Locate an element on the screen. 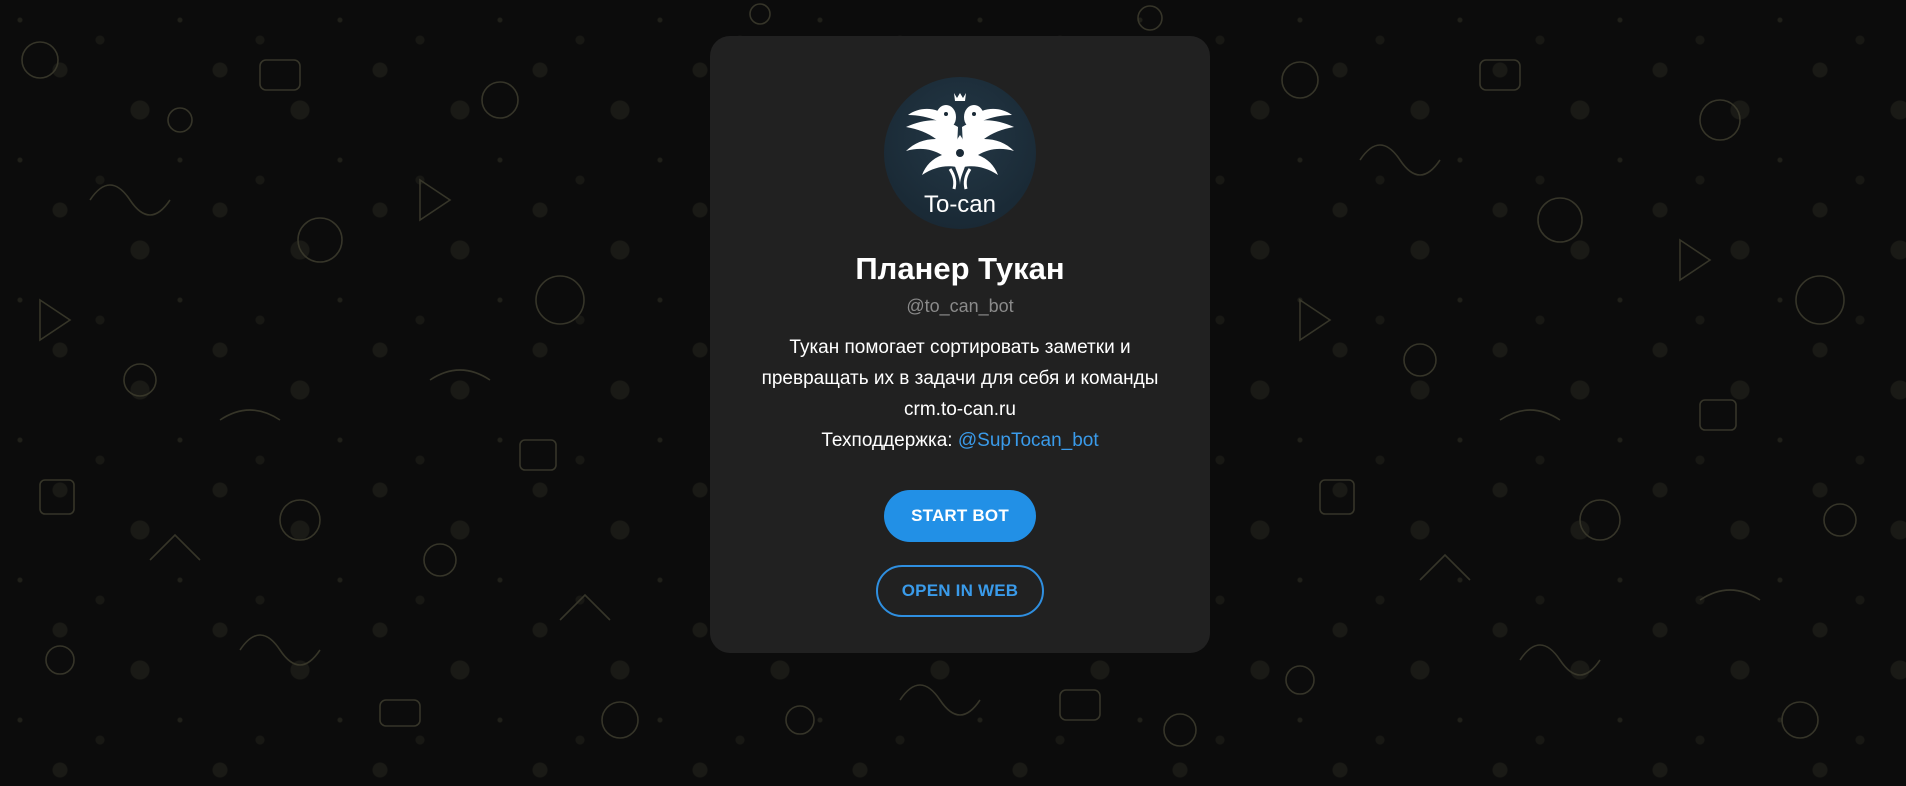  description-line-3: crm.to-can.ru is located at coordinates (960, 409).